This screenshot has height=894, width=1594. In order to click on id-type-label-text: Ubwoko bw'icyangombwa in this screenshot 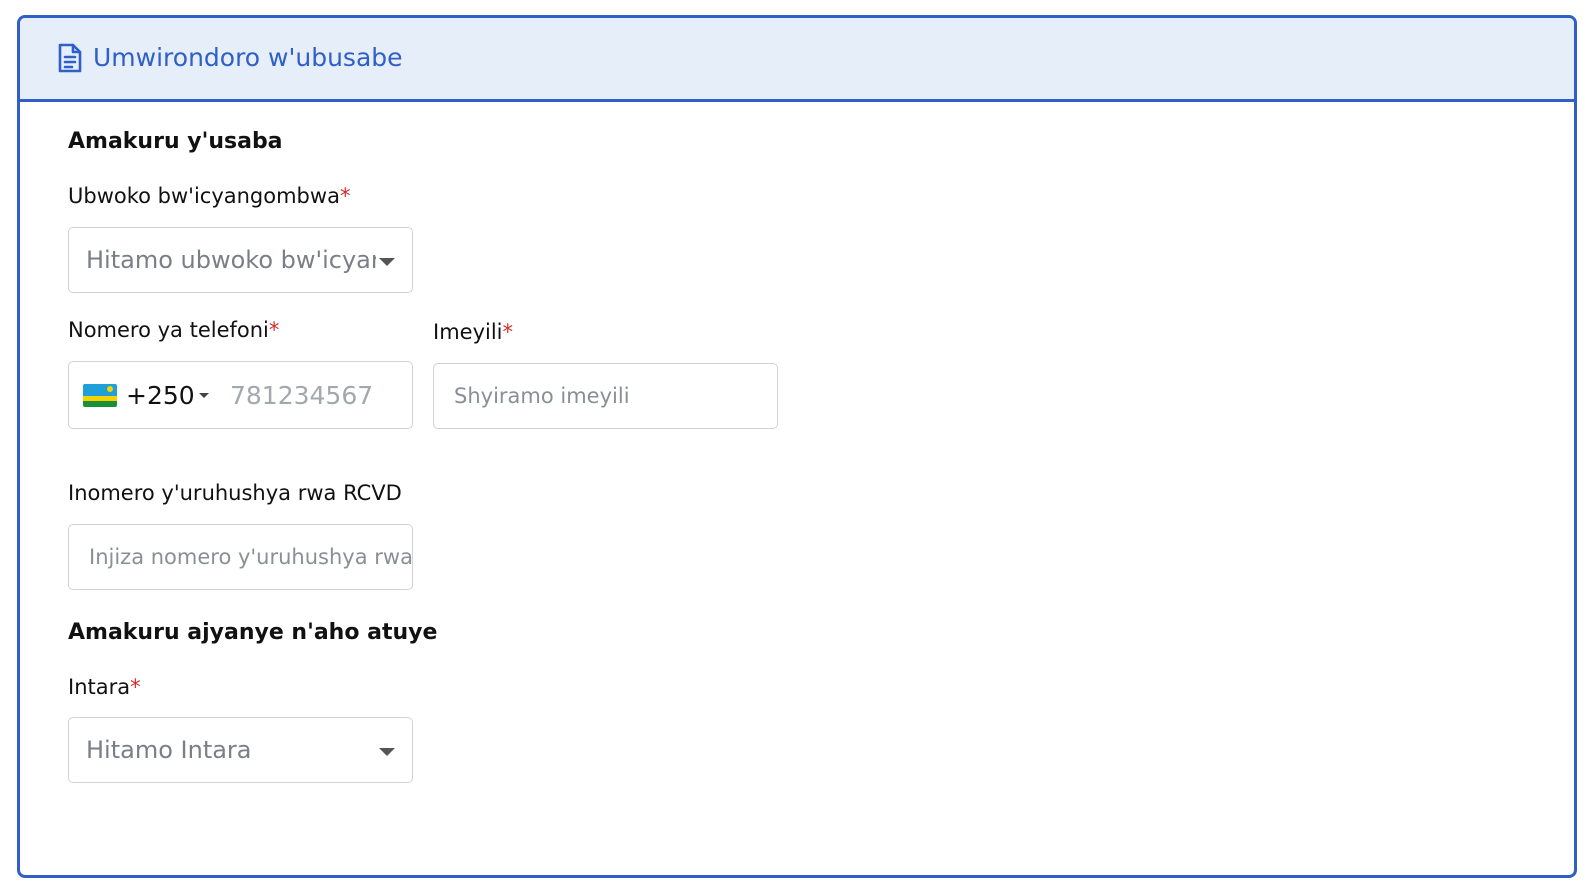, I will do `click(204, 196)`.